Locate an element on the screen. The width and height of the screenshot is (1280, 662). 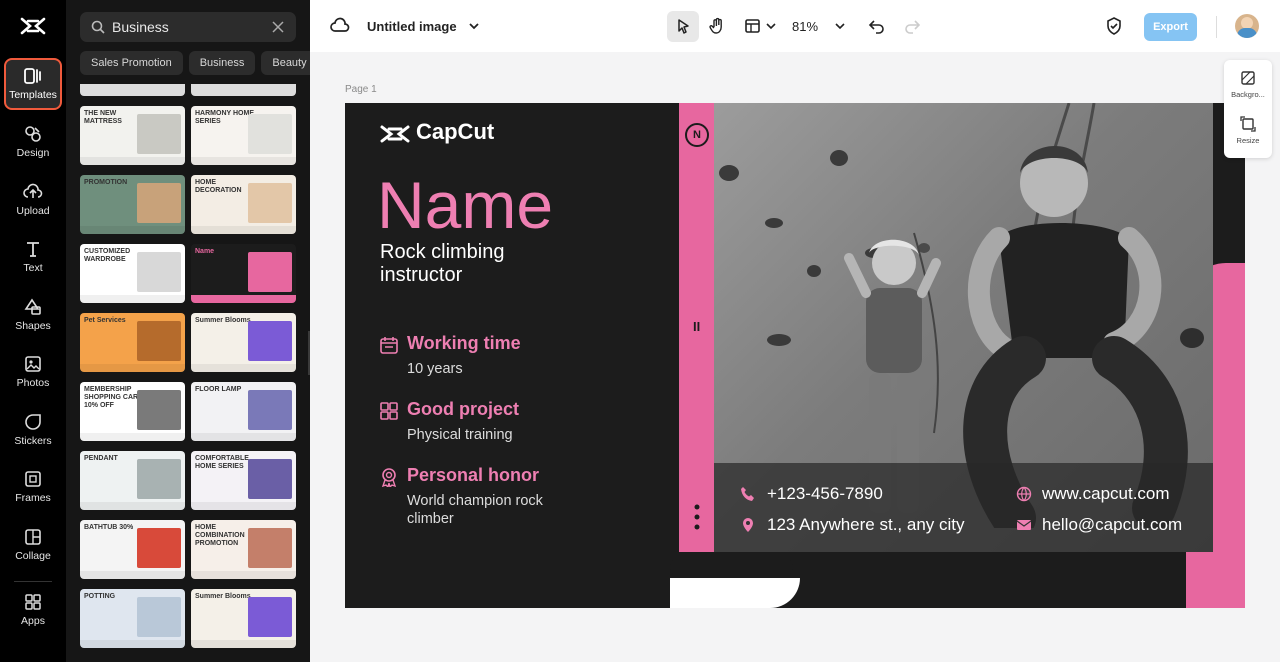
template-thumbnail: POTTING is located at coordinates (132, 618).